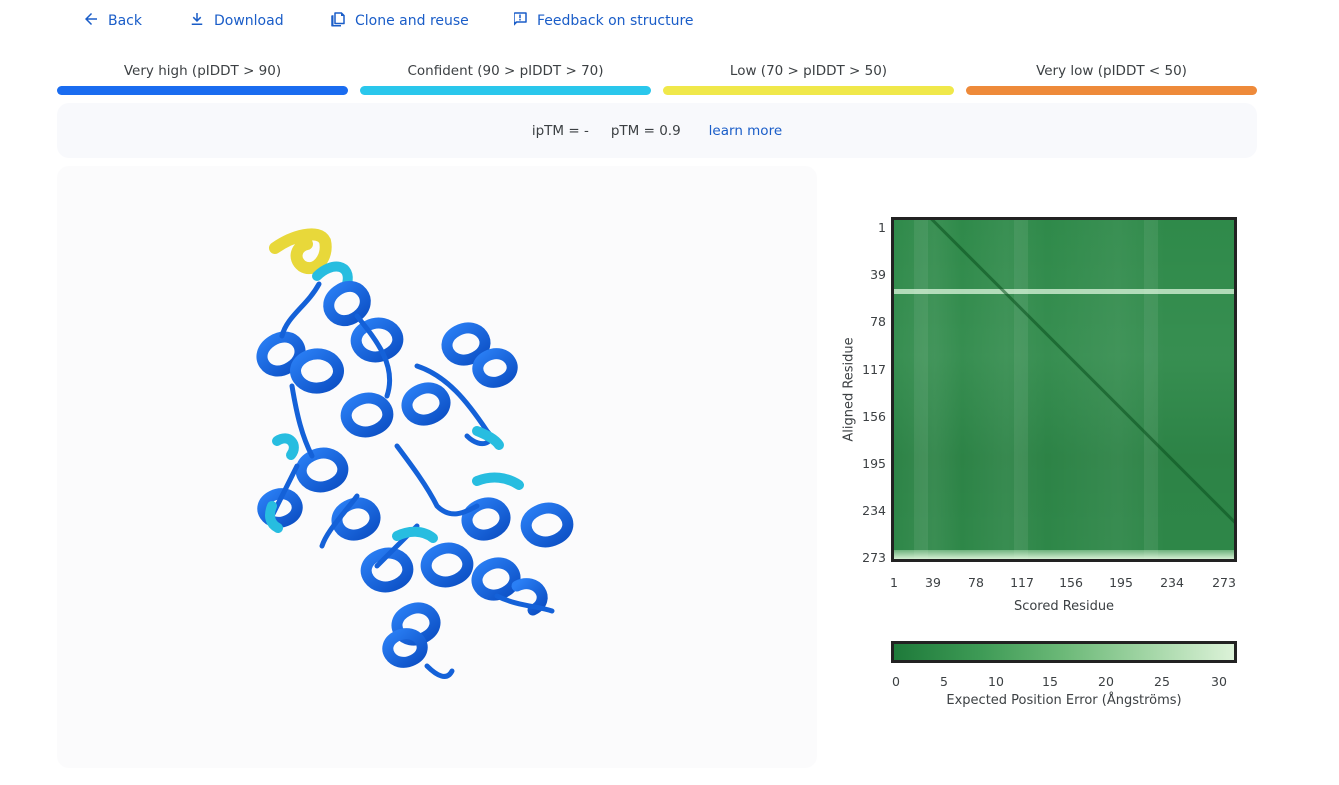 The height and width of the screenshot is (785, 1339). Describe the element at coordinates (1224, 582) in the screenshot. I see `pae-x-tick: 273` at that location.